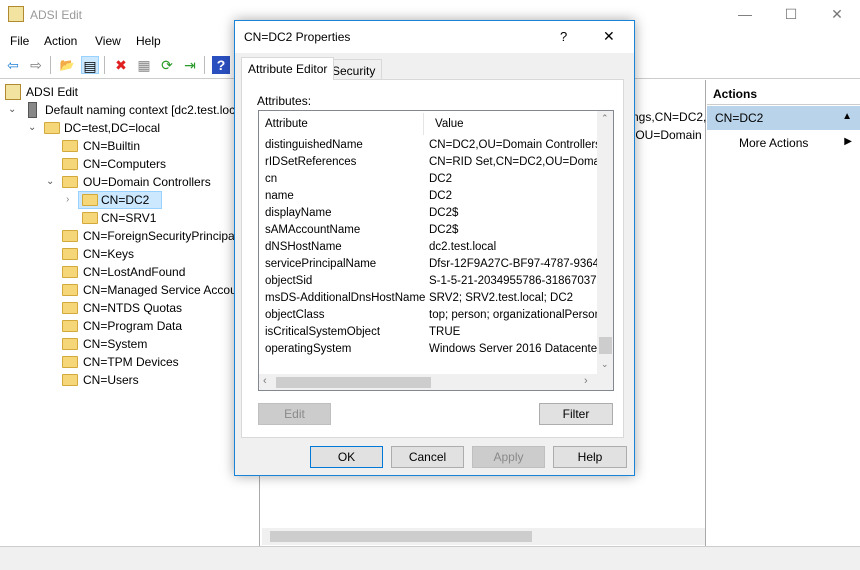  What do you see at coordinates (152, 236) in the screenshot?
I see `tree-item: CN=ForeignSecurityPrincipals` at bounding box center [152, 236].